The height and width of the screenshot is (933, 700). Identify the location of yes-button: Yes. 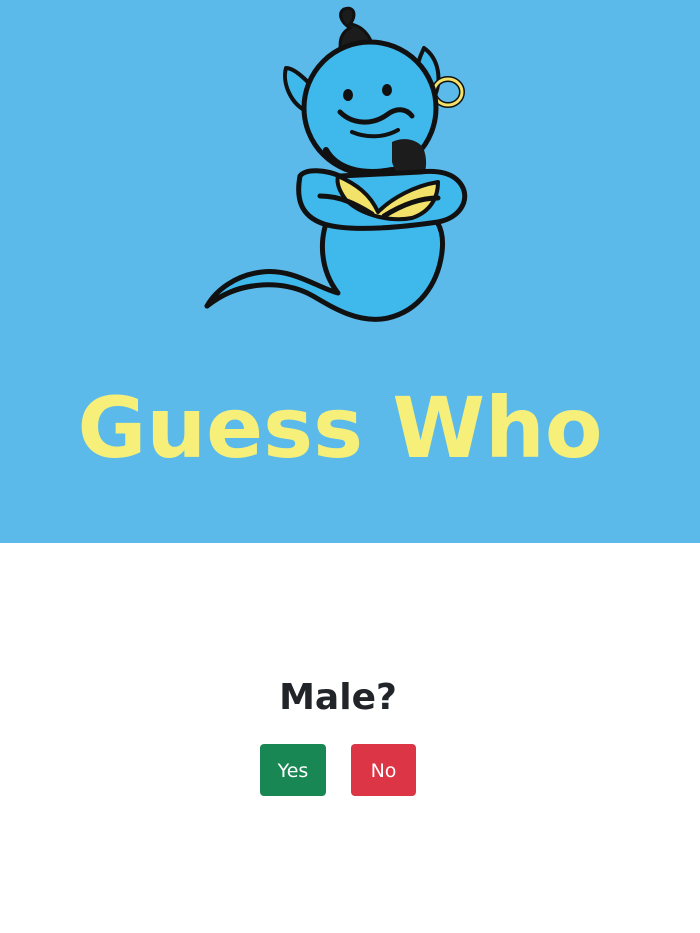
(293, 770).